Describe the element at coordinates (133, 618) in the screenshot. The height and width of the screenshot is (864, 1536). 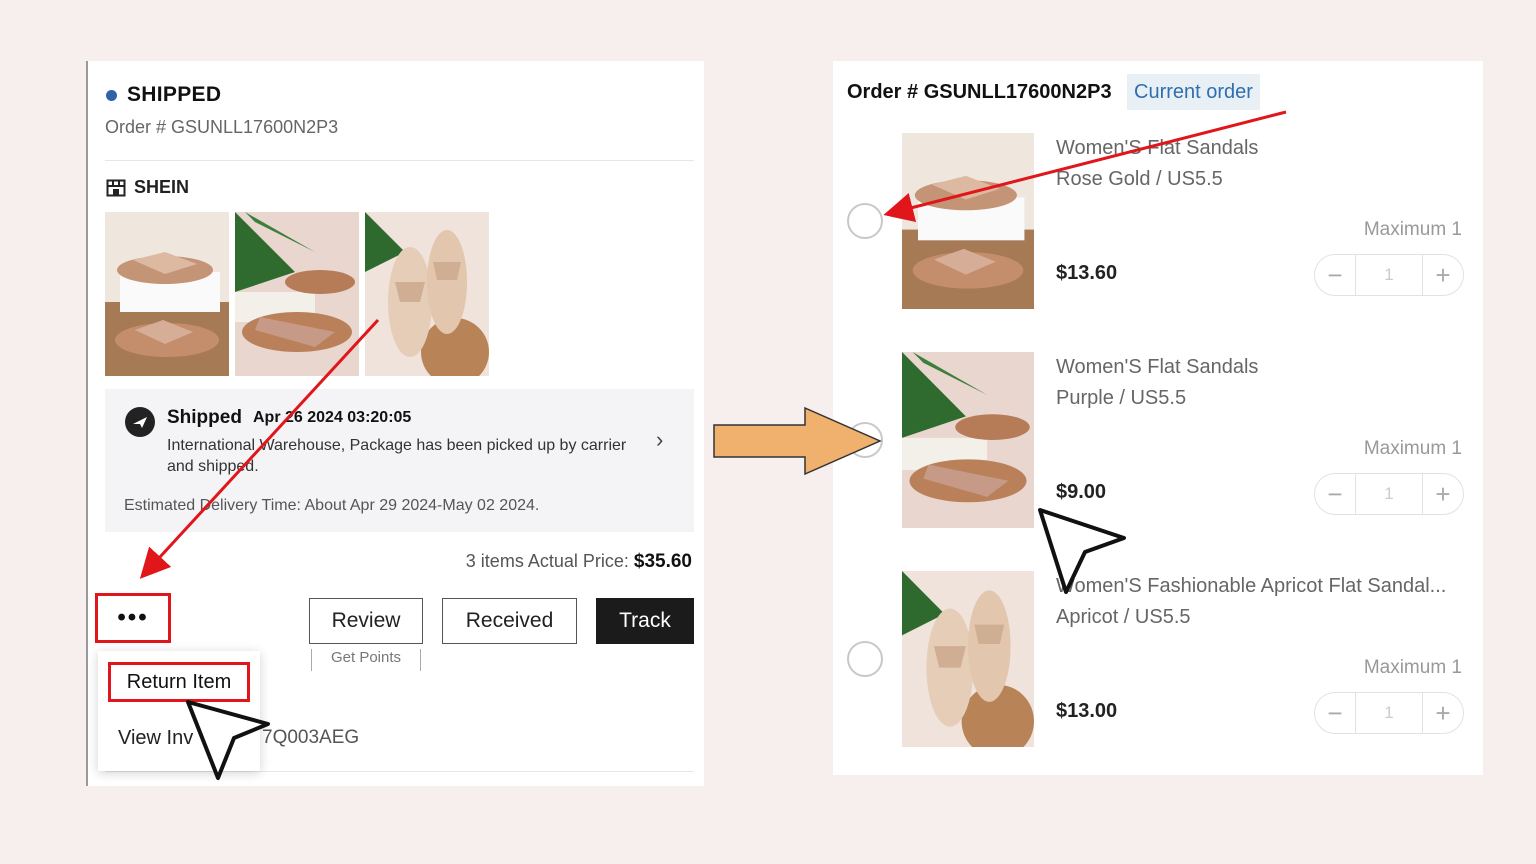
I see `more-options-button: •••` at that location.